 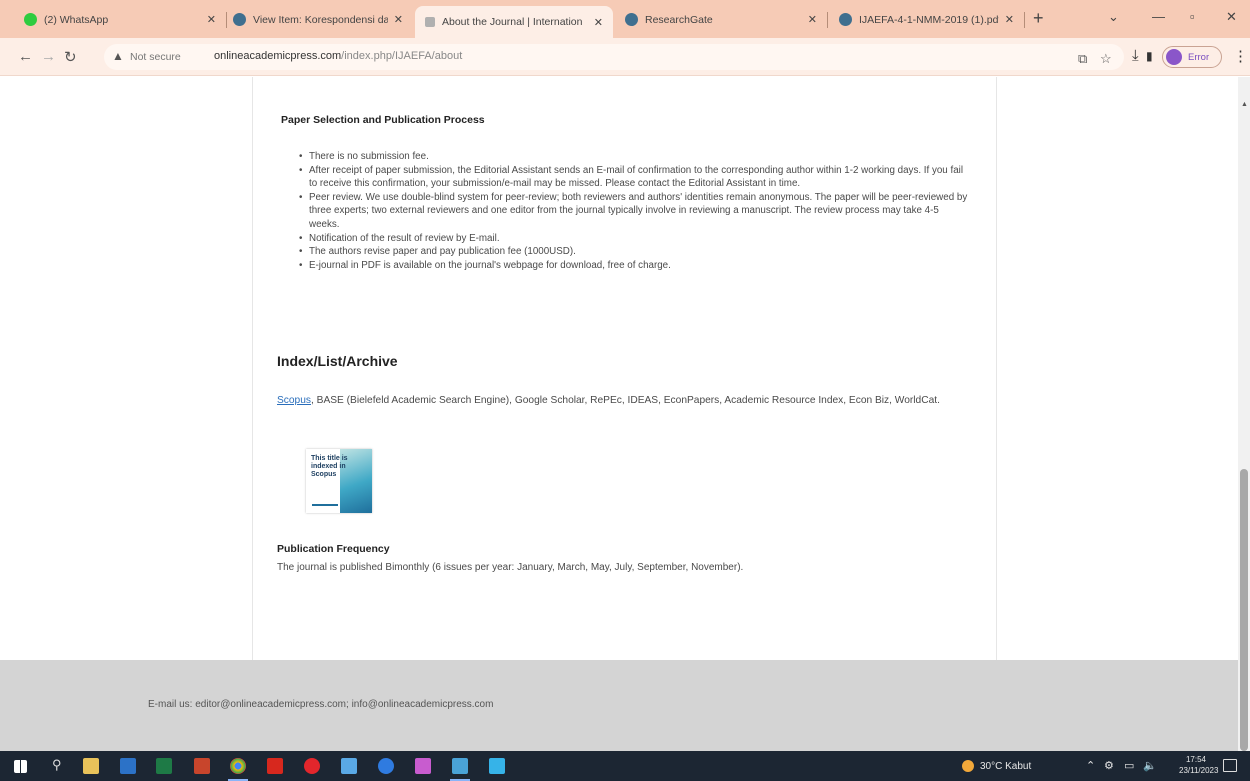 What do you see at coordinates (76, 19) in the screenshot?
I see `tab-label: (2) WhatsApp` at bounding box center [76, 19].